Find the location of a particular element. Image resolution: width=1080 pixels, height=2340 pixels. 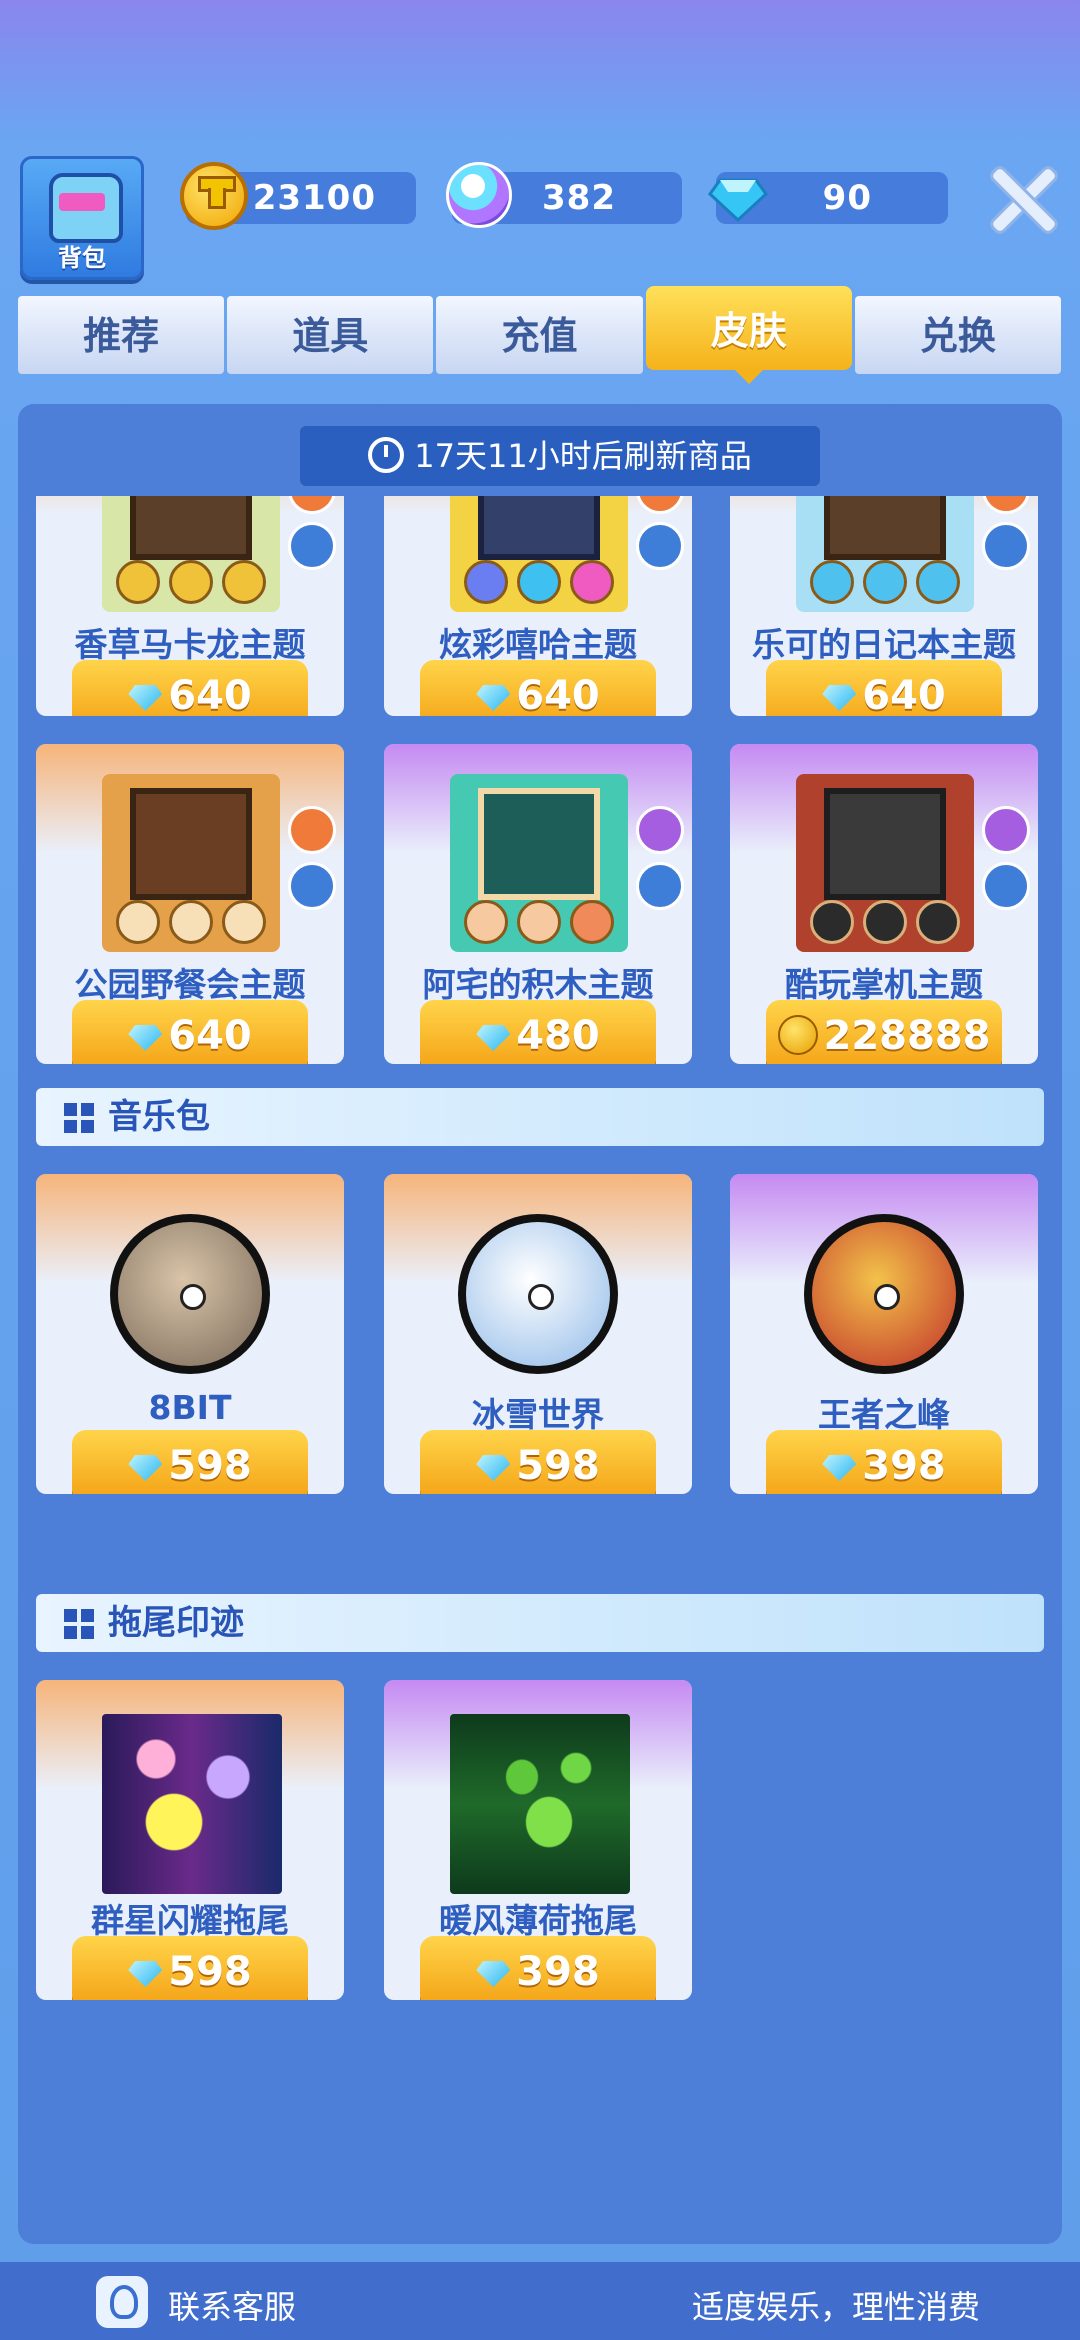

orb-value: 382 is located at coordinates (579, 198).